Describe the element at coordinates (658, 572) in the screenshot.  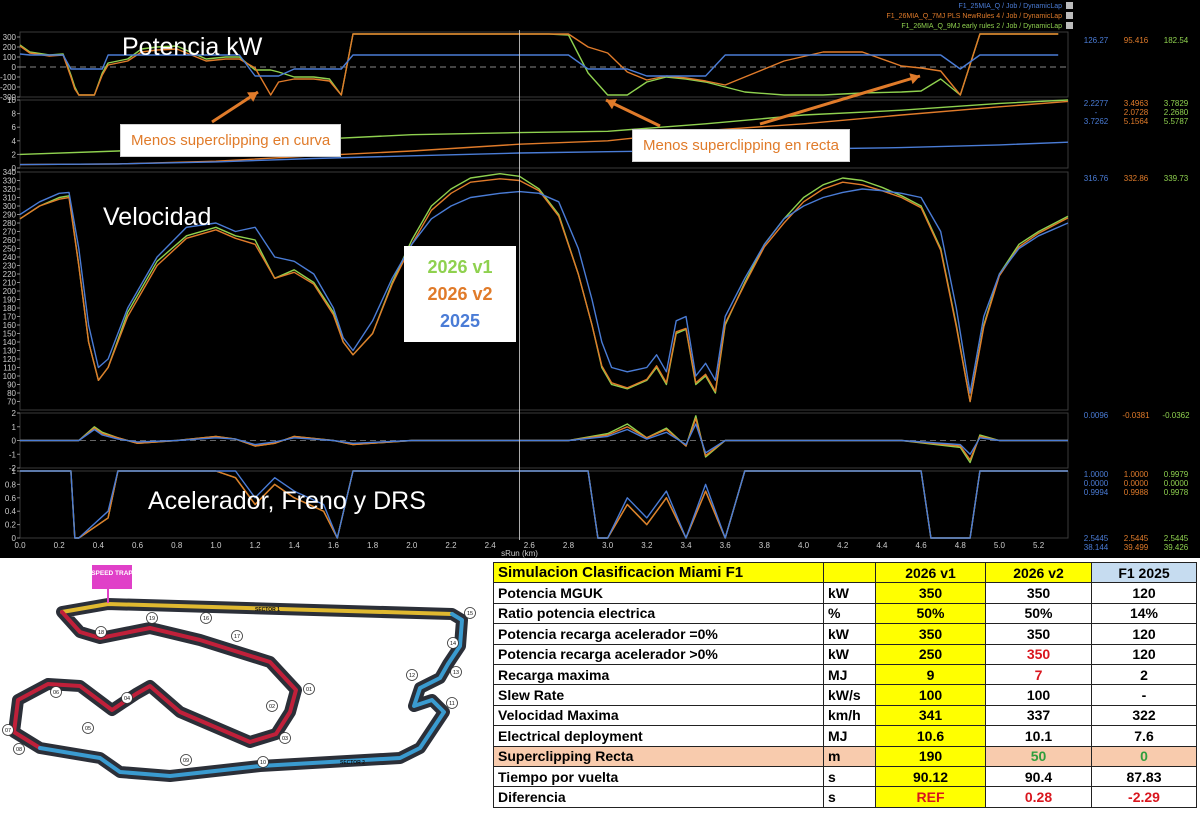
I see `table-title: Simulacion Clasificacion Miami F1` at that location.